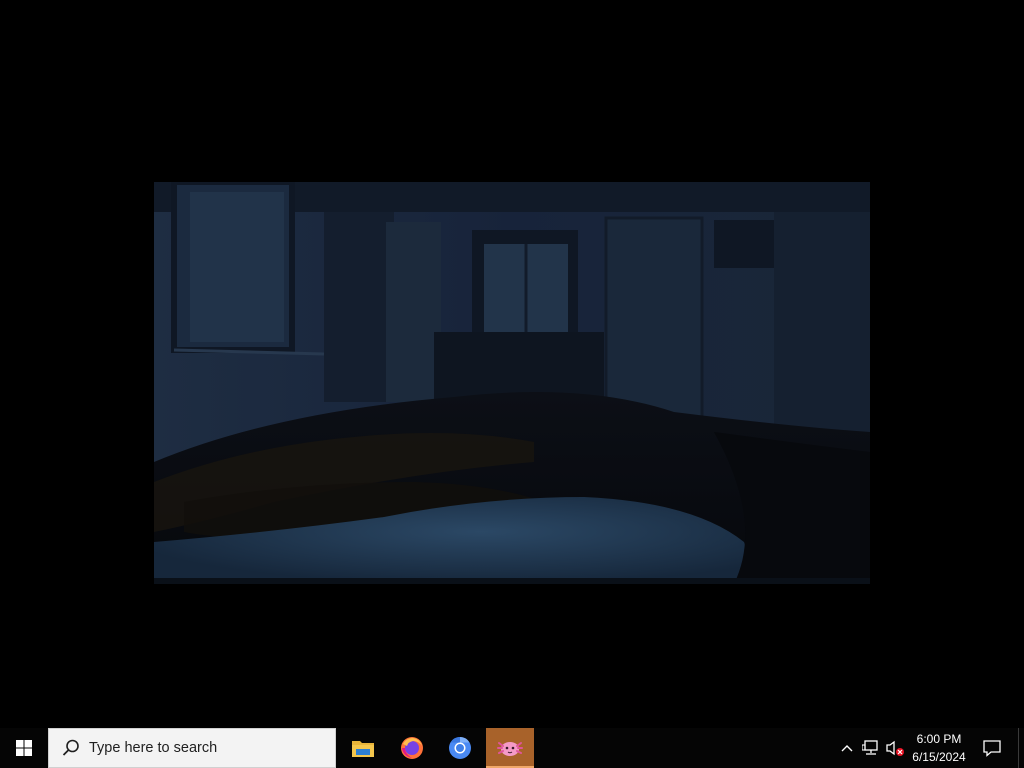 This screenshot has width=1024, height=768. I want to click on notifications-button, so click(992, 748).